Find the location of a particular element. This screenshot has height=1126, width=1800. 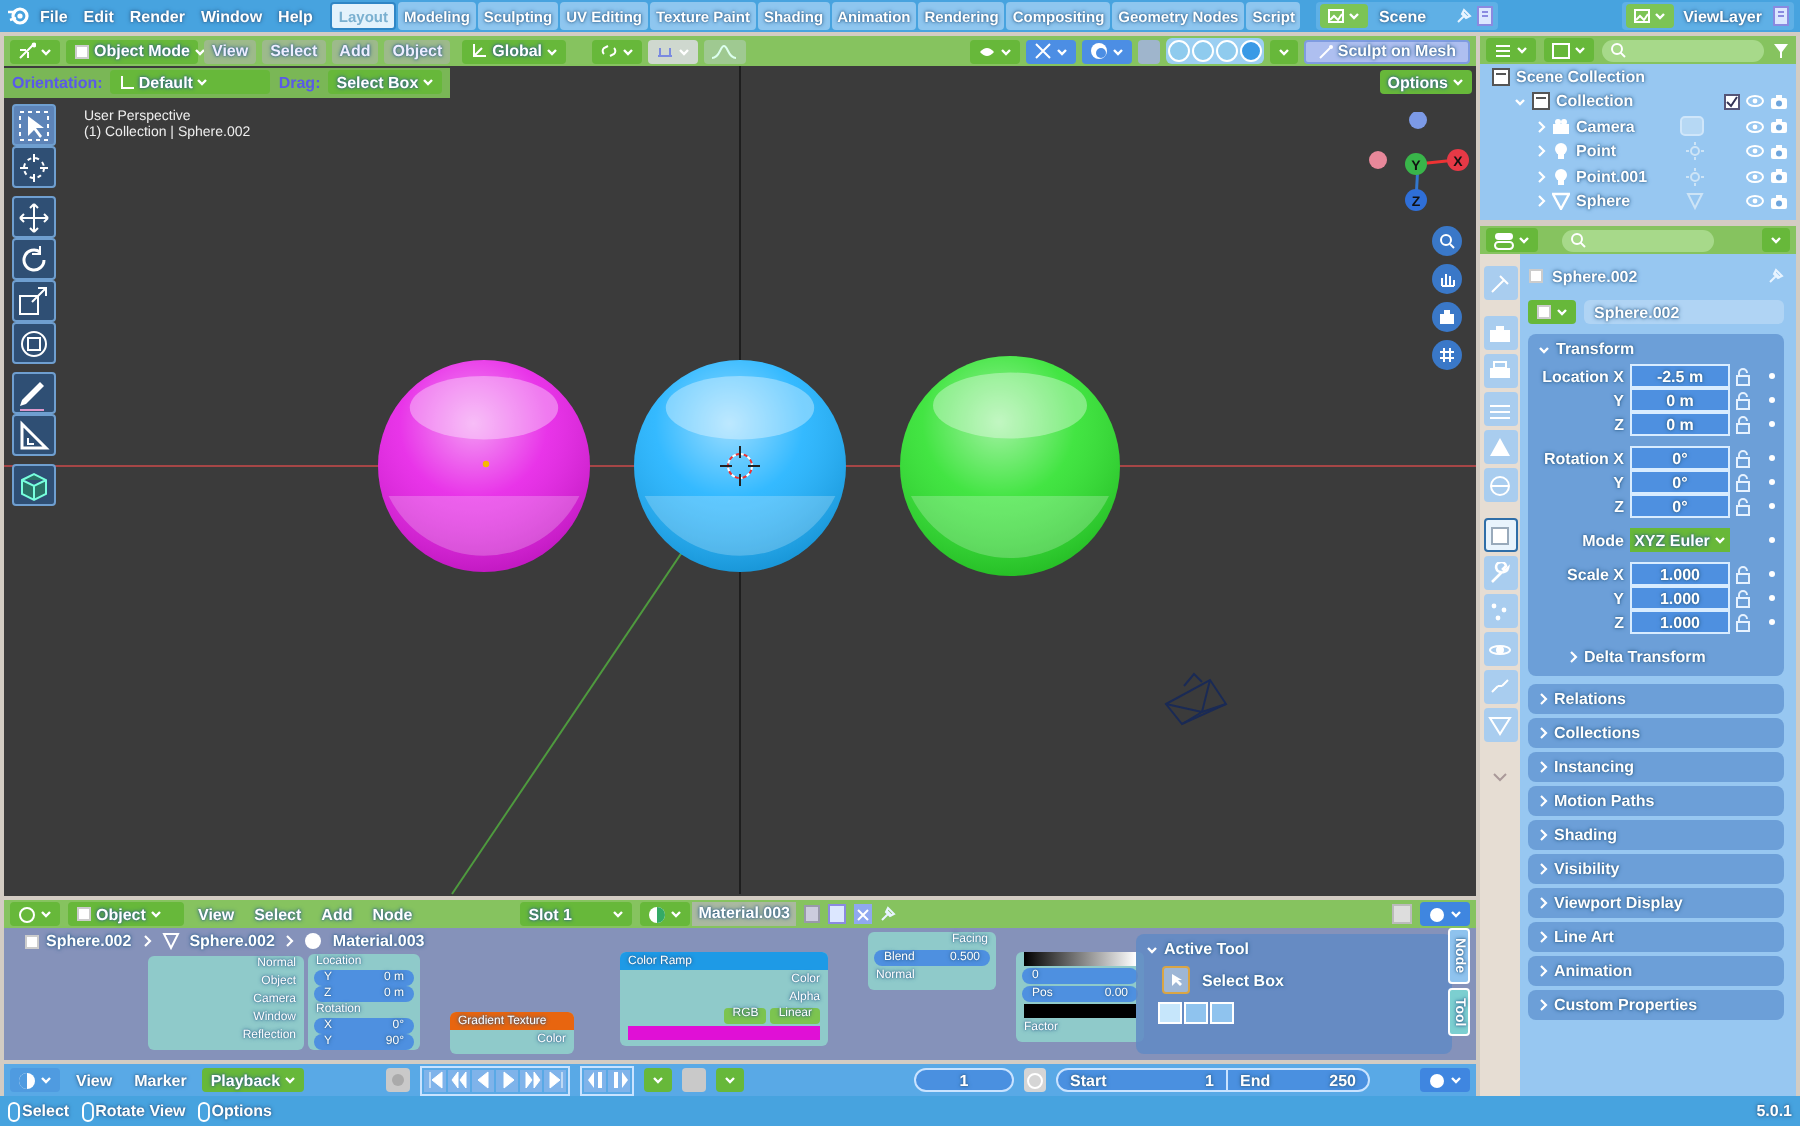

subpanel-title: Delta Transform is located at coordinates (1645, 657).